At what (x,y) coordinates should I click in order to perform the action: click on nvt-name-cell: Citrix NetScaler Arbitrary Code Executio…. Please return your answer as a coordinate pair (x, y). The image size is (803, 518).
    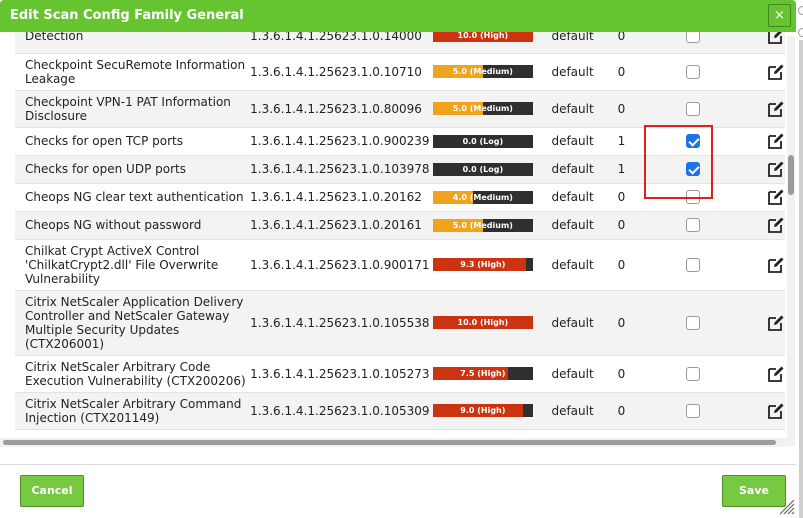
    Looking at the image, I should click on (133, 374).